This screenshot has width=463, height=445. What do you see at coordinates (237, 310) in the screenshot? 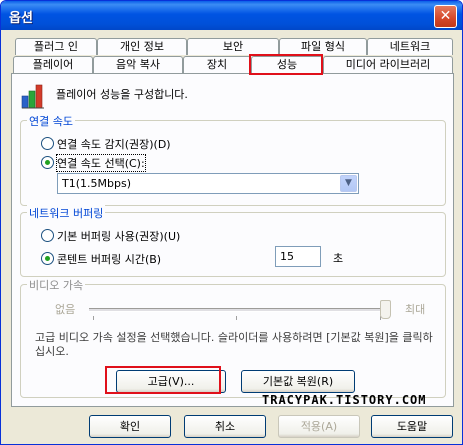
I see `acceleration-slider-track` at bounding box center [237, 310].